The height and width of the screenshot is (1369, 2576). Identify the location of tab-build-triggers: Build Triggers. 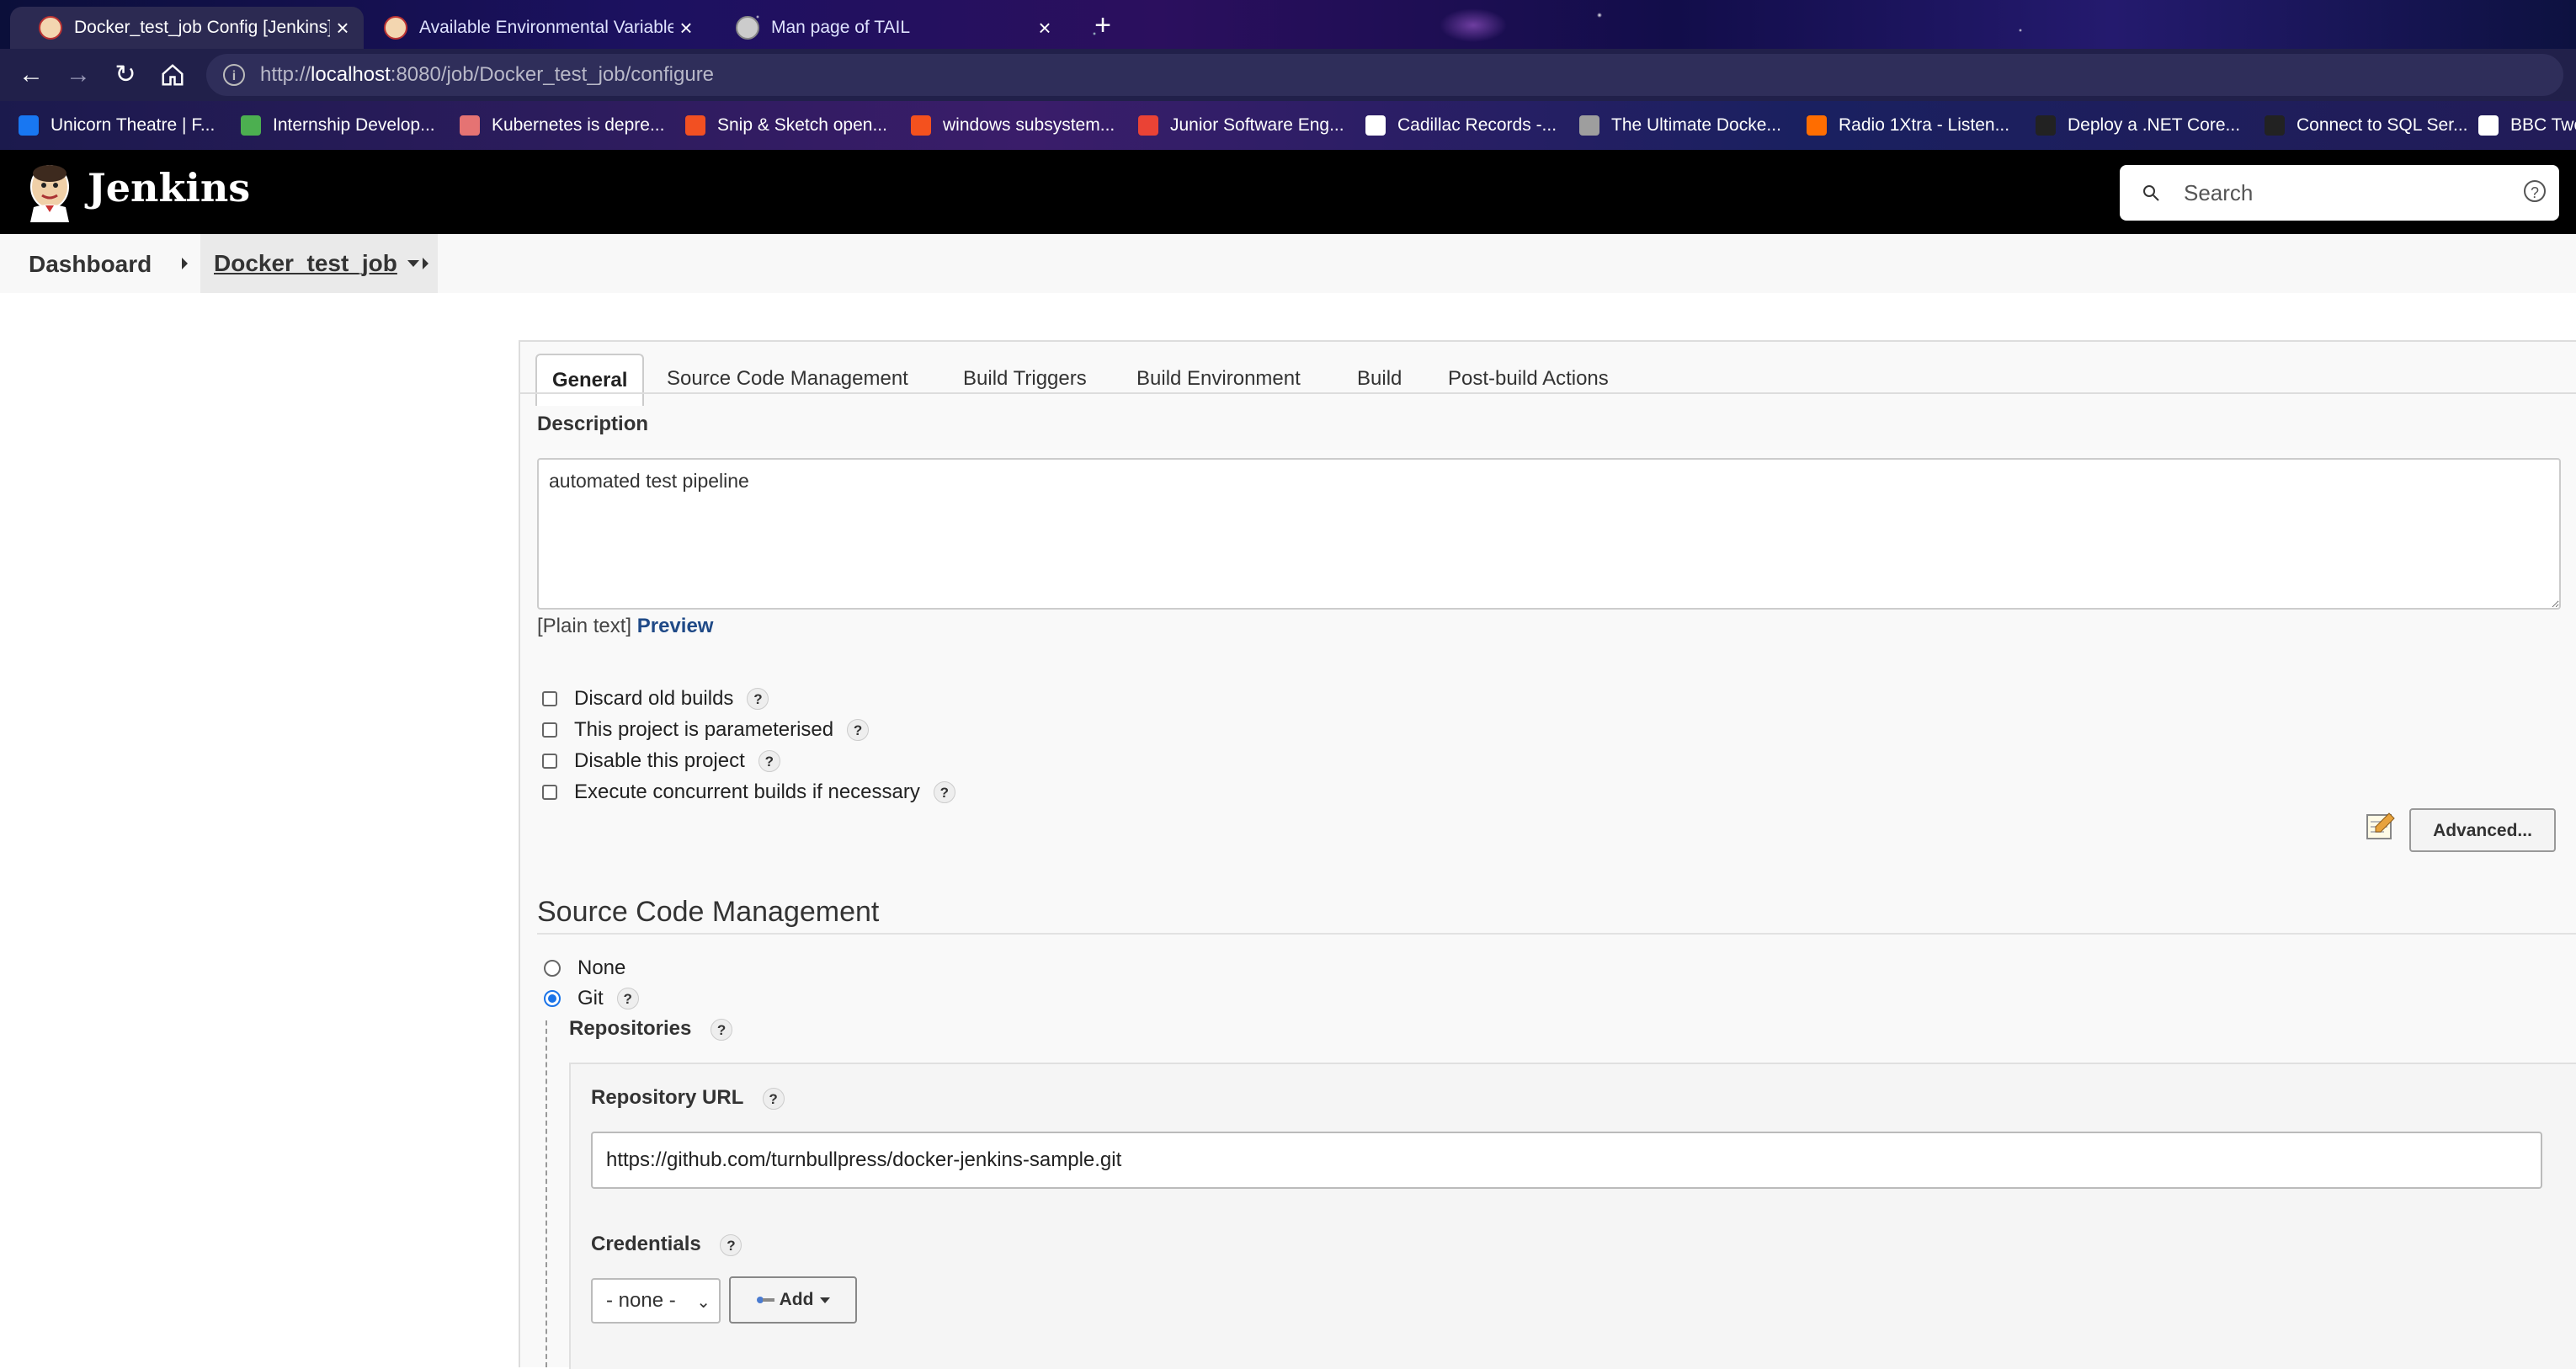
(1025, 379).